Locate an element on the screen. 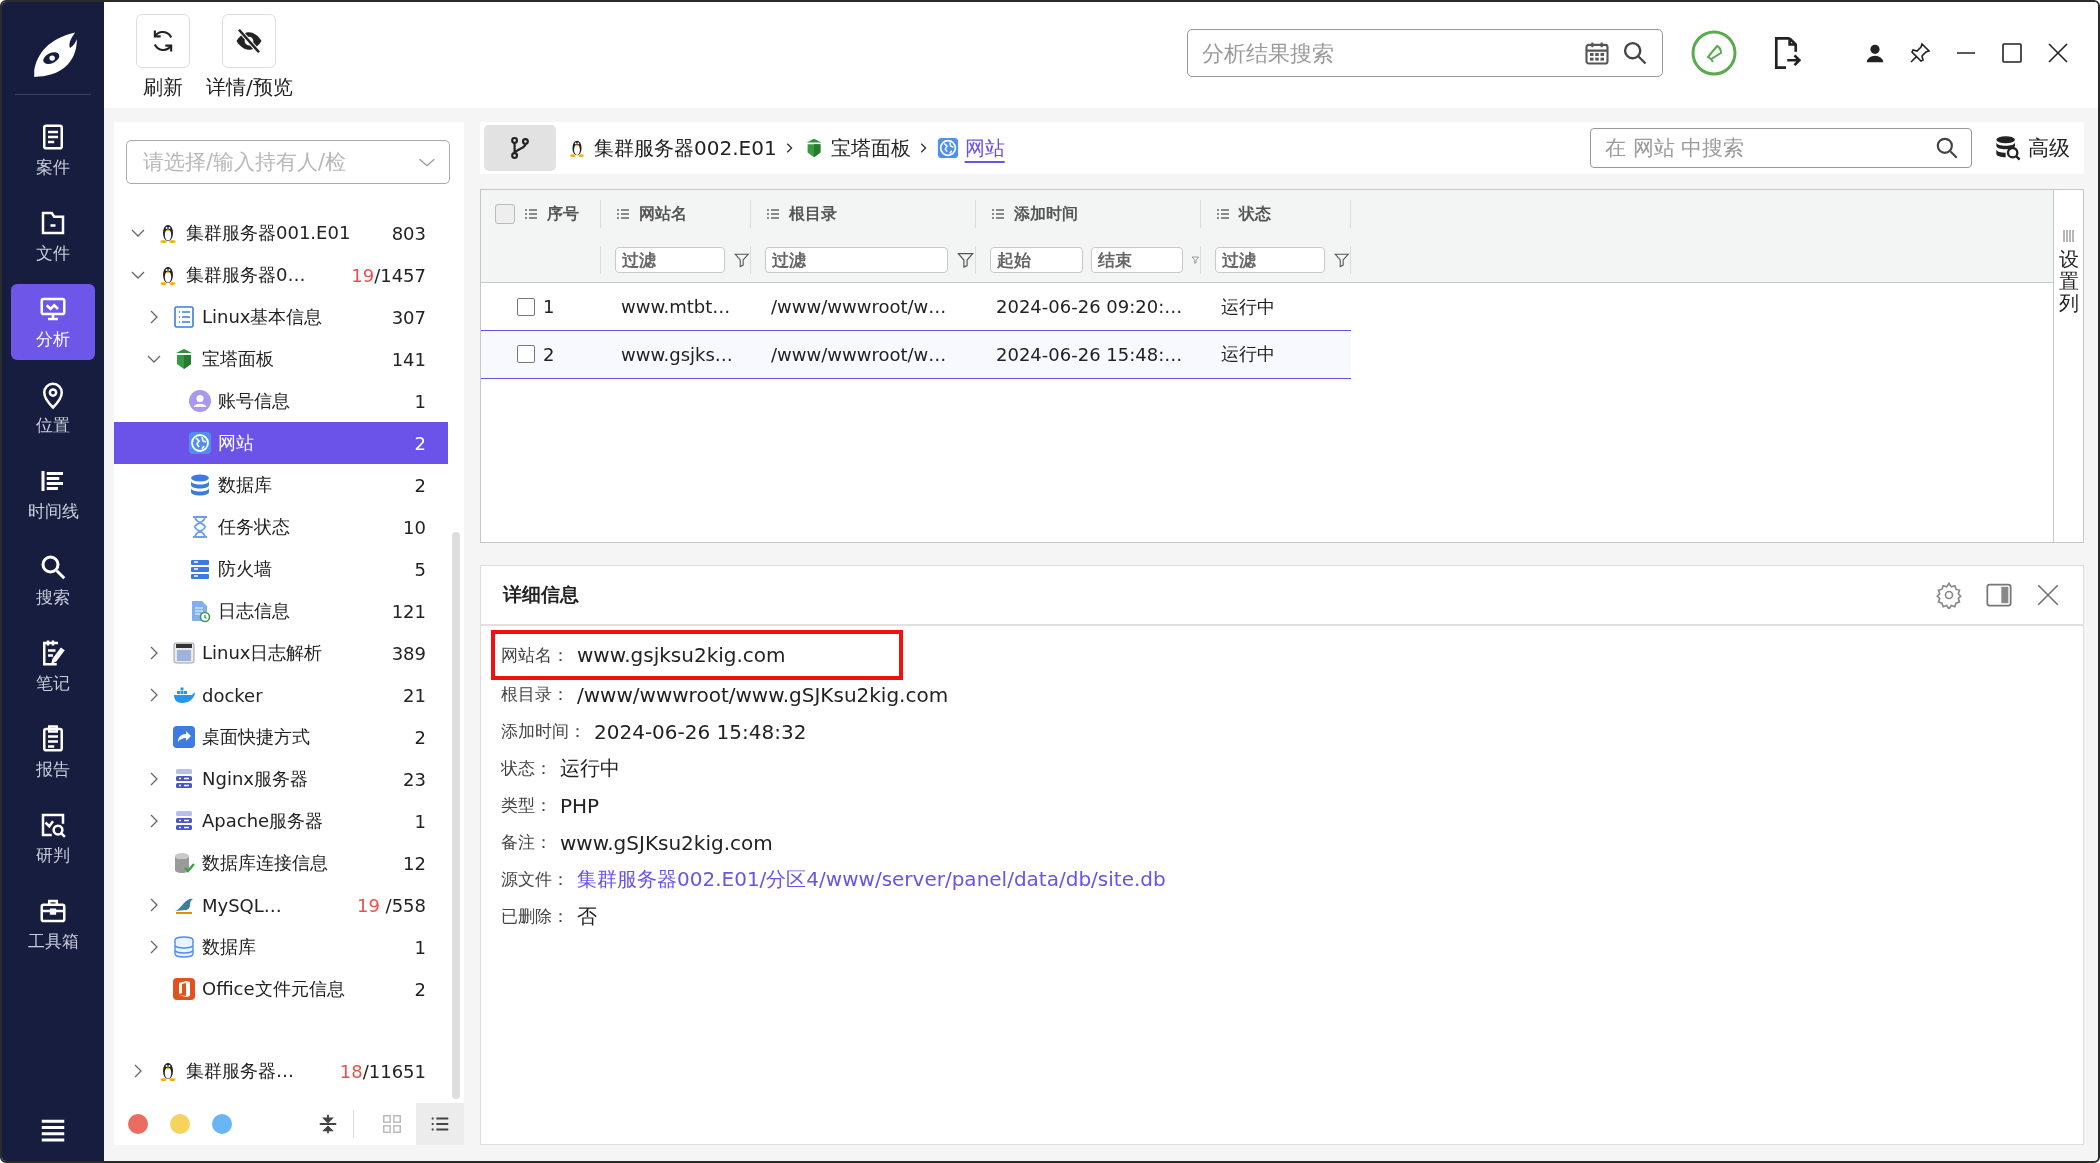 The width and height of the screenshot is (2100, 1163). view-toggle is located at coordinates (440, 1124).